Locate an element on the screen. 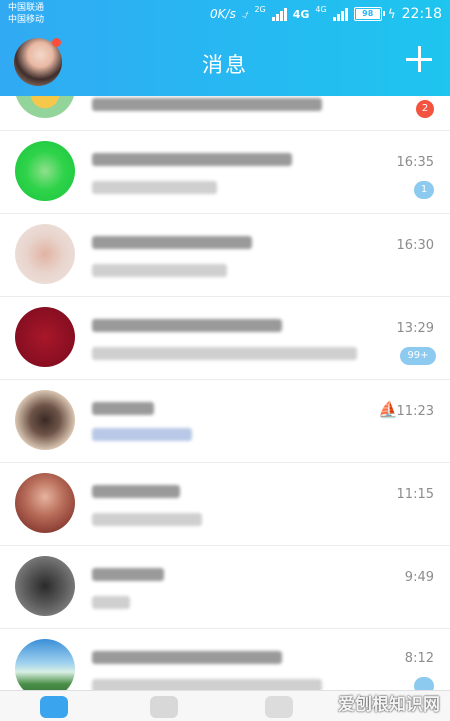  notification-dot is located at coordinates (56, 42).